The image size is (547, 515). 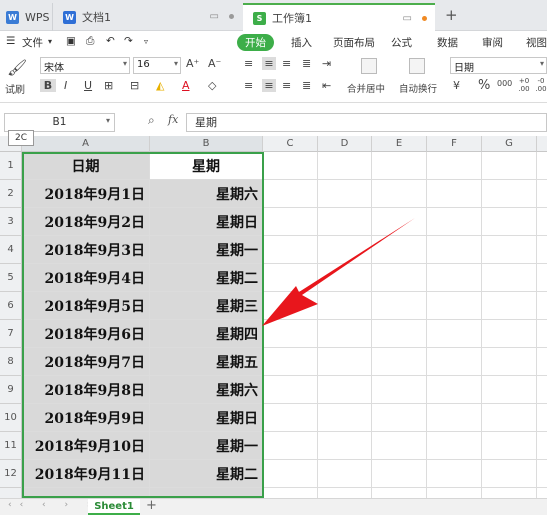 What do you see at coordinates (399, 144) in the screenshot?
I see `col-header-e: E` at bounding box center [399, 144].